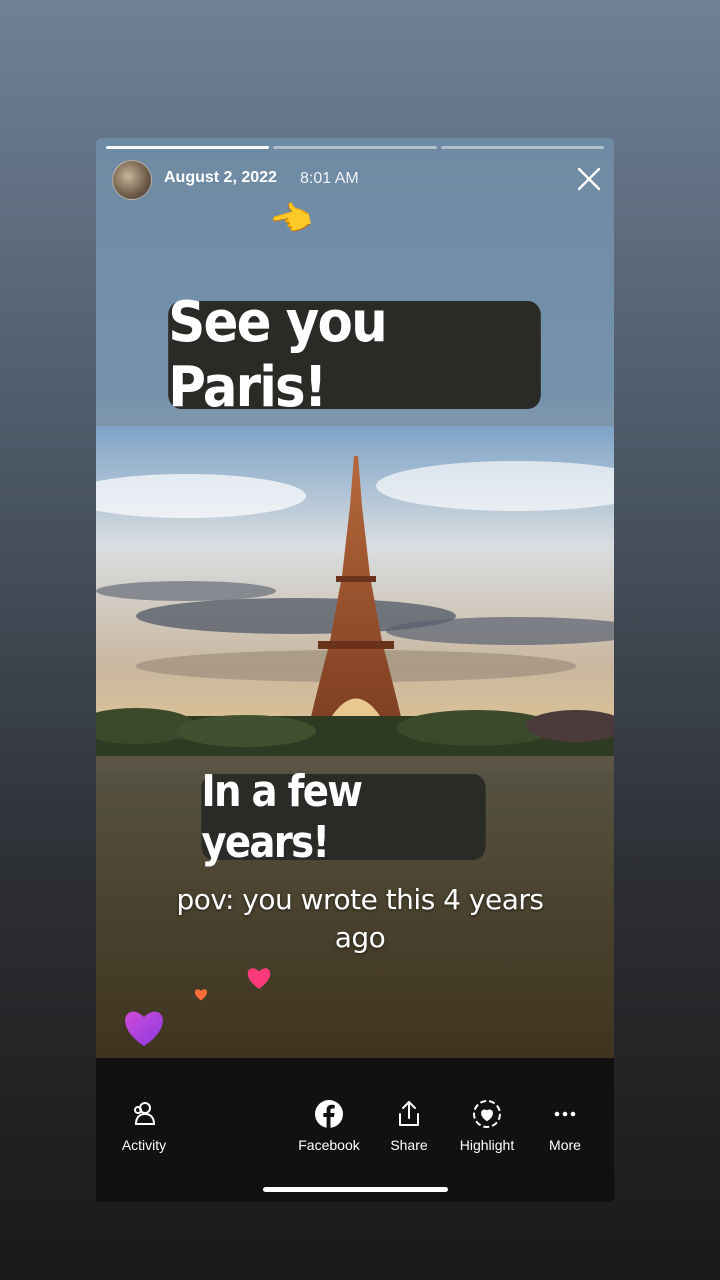  What do you see at coordinates (144, 1125) in the screenshot?
I see `activity-button: Activity` at bounding box center [144, 1125].